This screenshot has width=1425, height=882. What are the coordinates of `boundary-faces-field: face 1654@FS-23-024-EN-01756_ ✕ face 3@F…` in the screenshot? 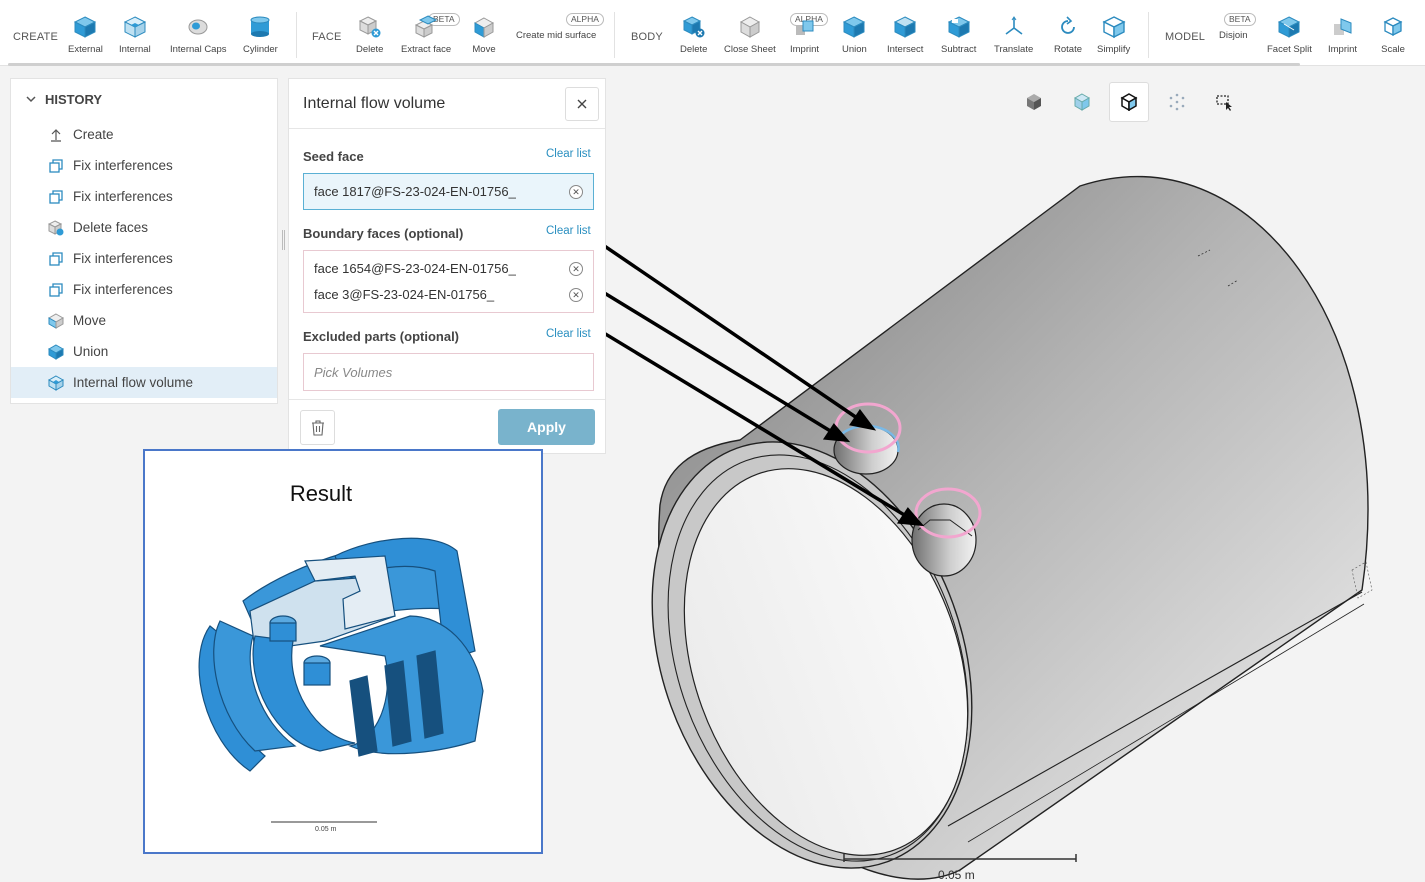 It's located at (448, 281).